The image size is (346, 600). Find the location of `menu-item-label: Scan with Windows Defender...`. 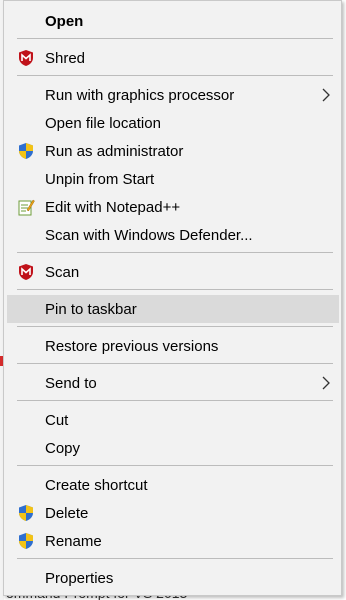

menu-item-label: Scan with Windows Defender... is located at coordinates (149, 235).